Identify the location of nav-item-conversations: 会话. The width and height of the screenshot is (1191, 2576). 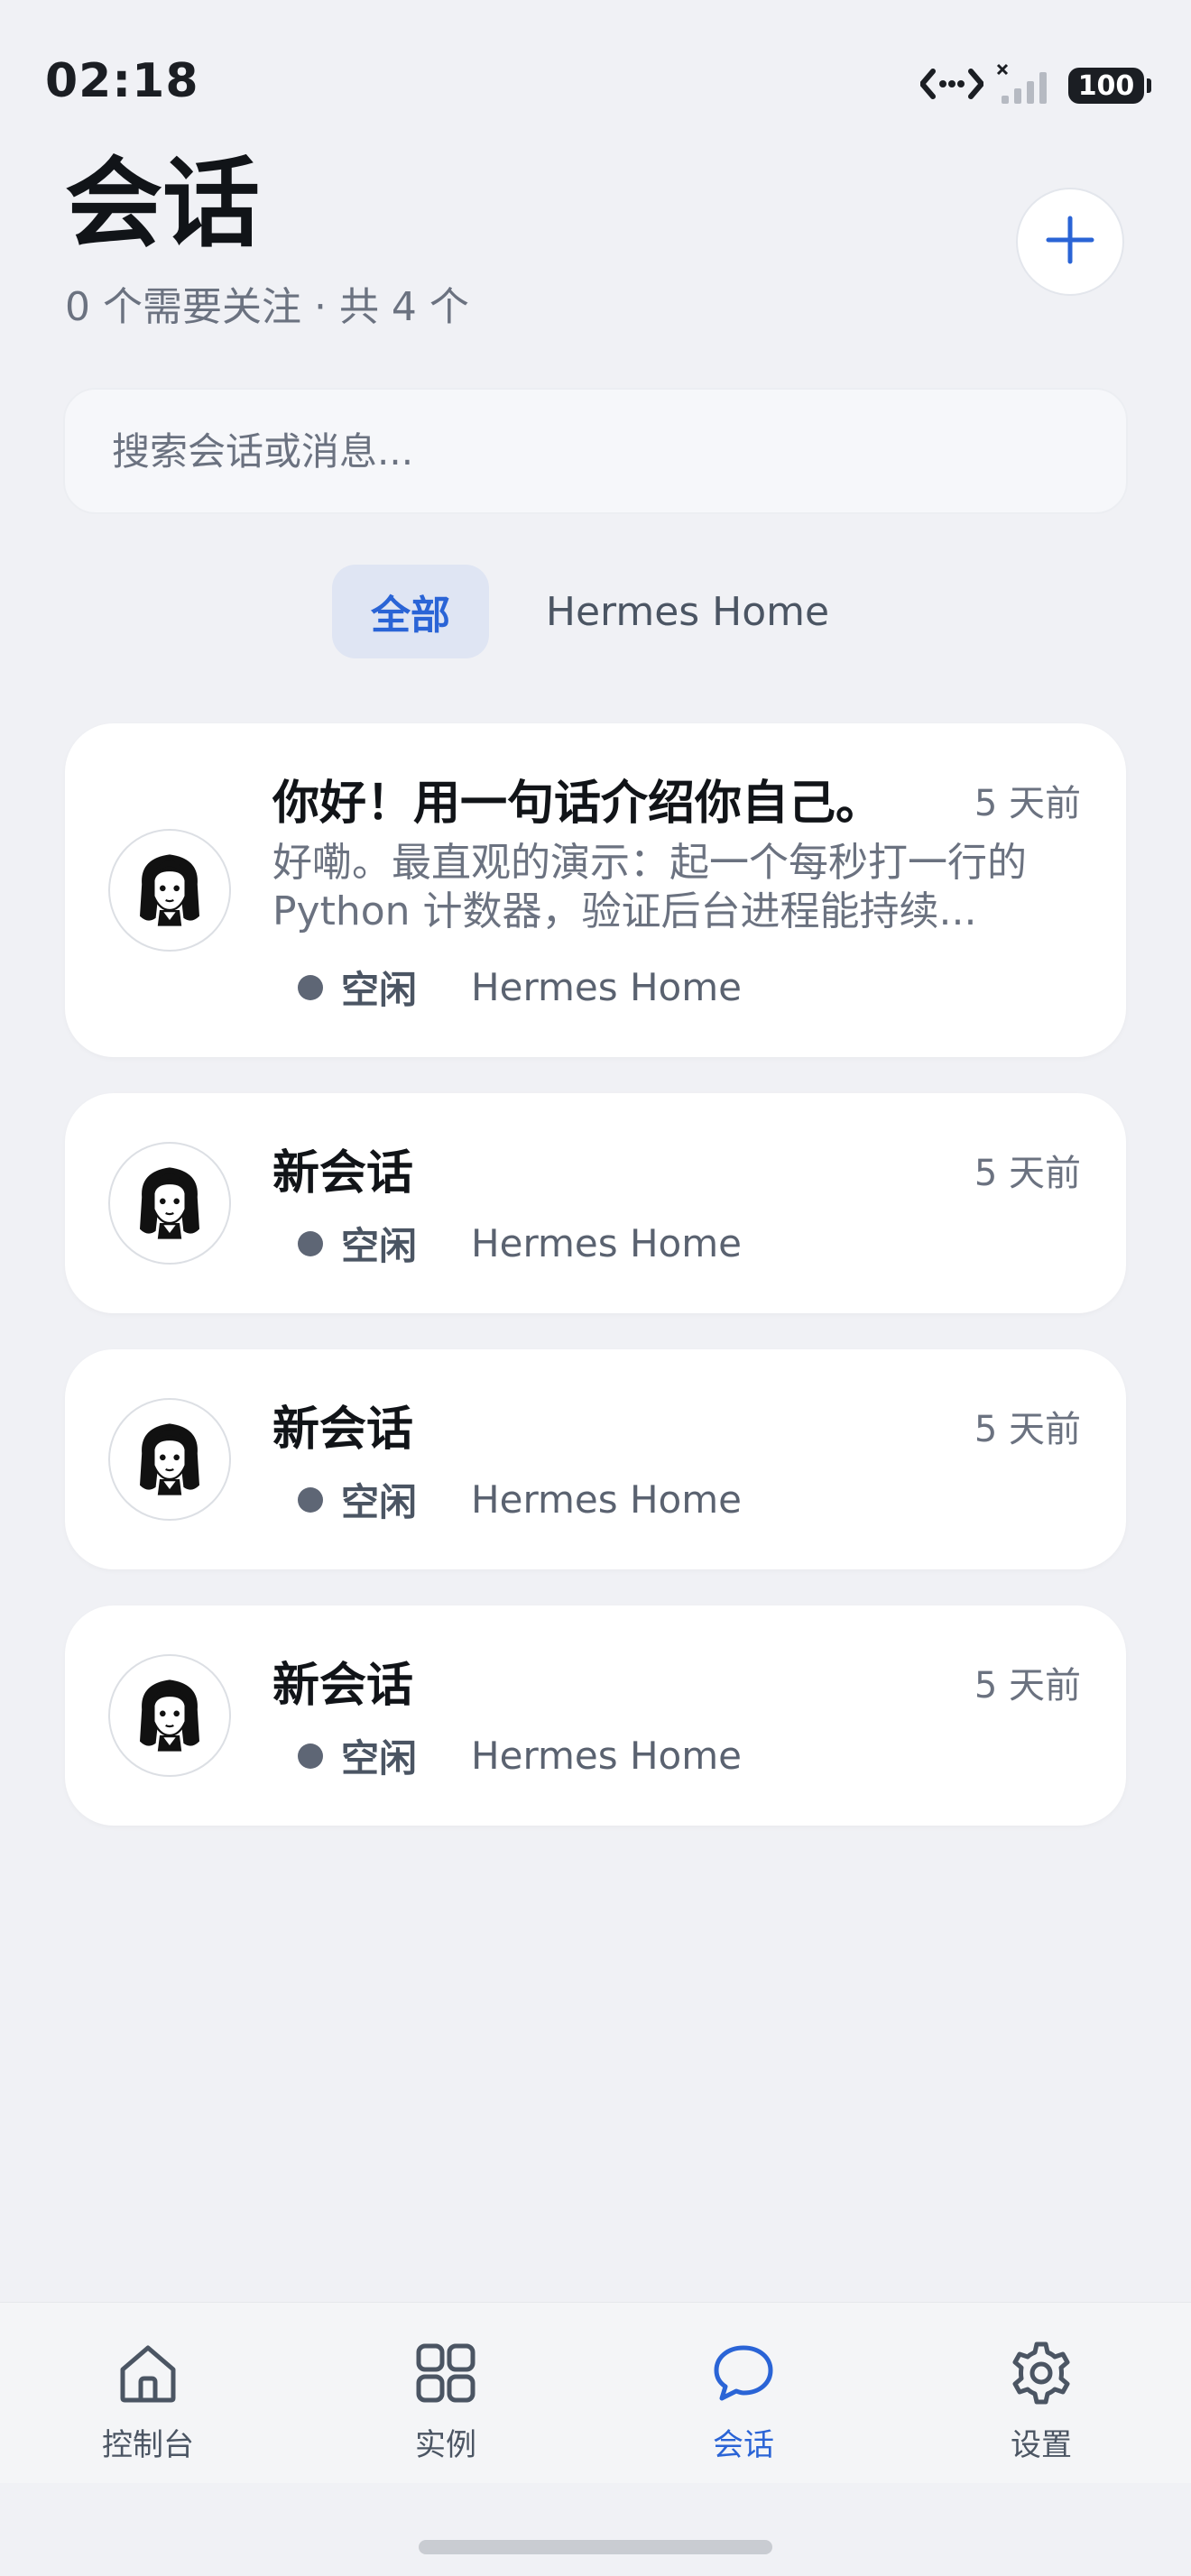
(743, 2402).